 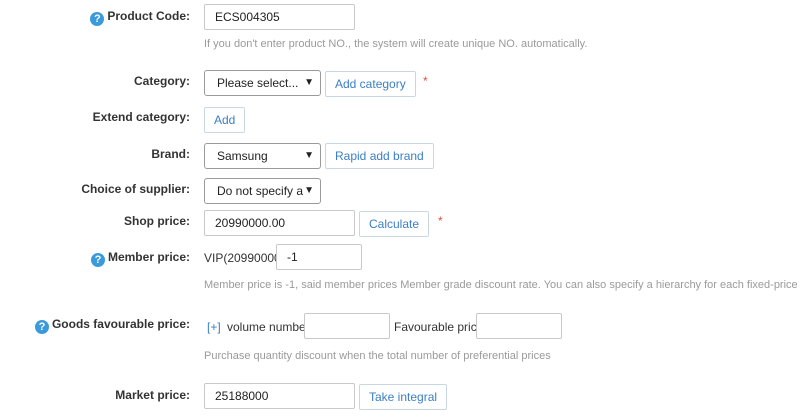 What do you see at coordinates (244, 258) in the screenshot?
I see `vip-price-label: VIP(20990000)` at bounding box center [244, 258].